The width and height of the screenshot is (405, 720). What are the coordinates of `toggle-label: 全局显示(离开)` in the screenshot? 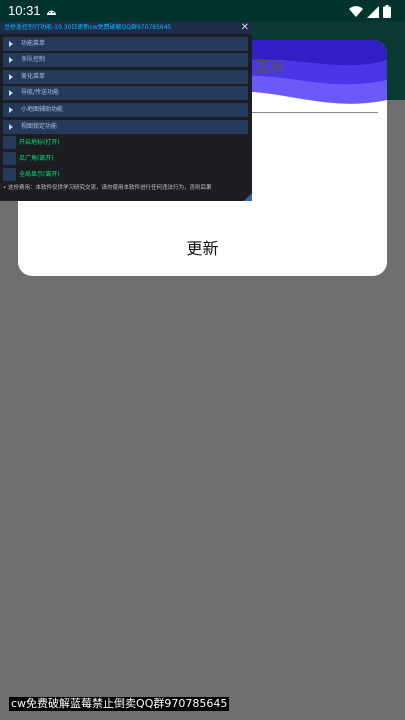 It's located at (39, 174).